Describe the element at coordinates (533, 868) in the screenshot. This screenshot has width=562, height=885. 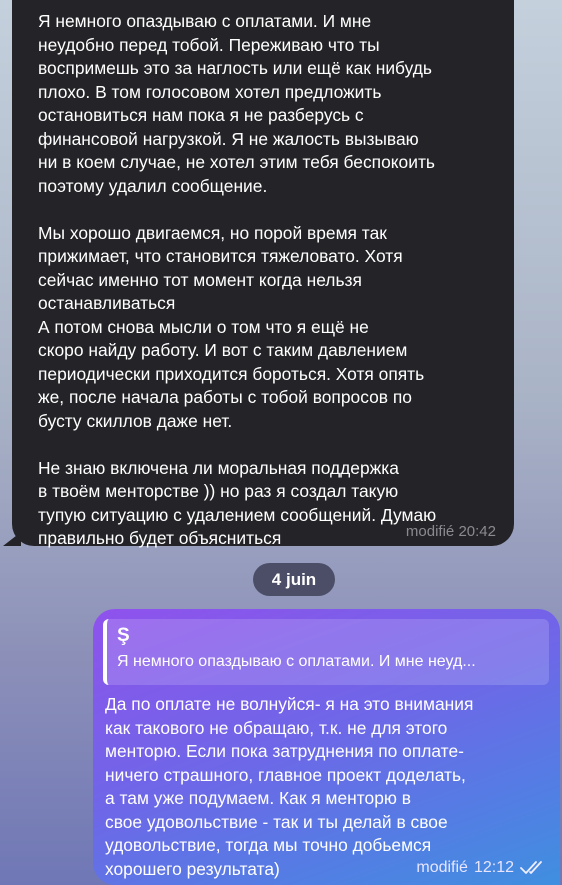
I see `double-check-icon` at that location.